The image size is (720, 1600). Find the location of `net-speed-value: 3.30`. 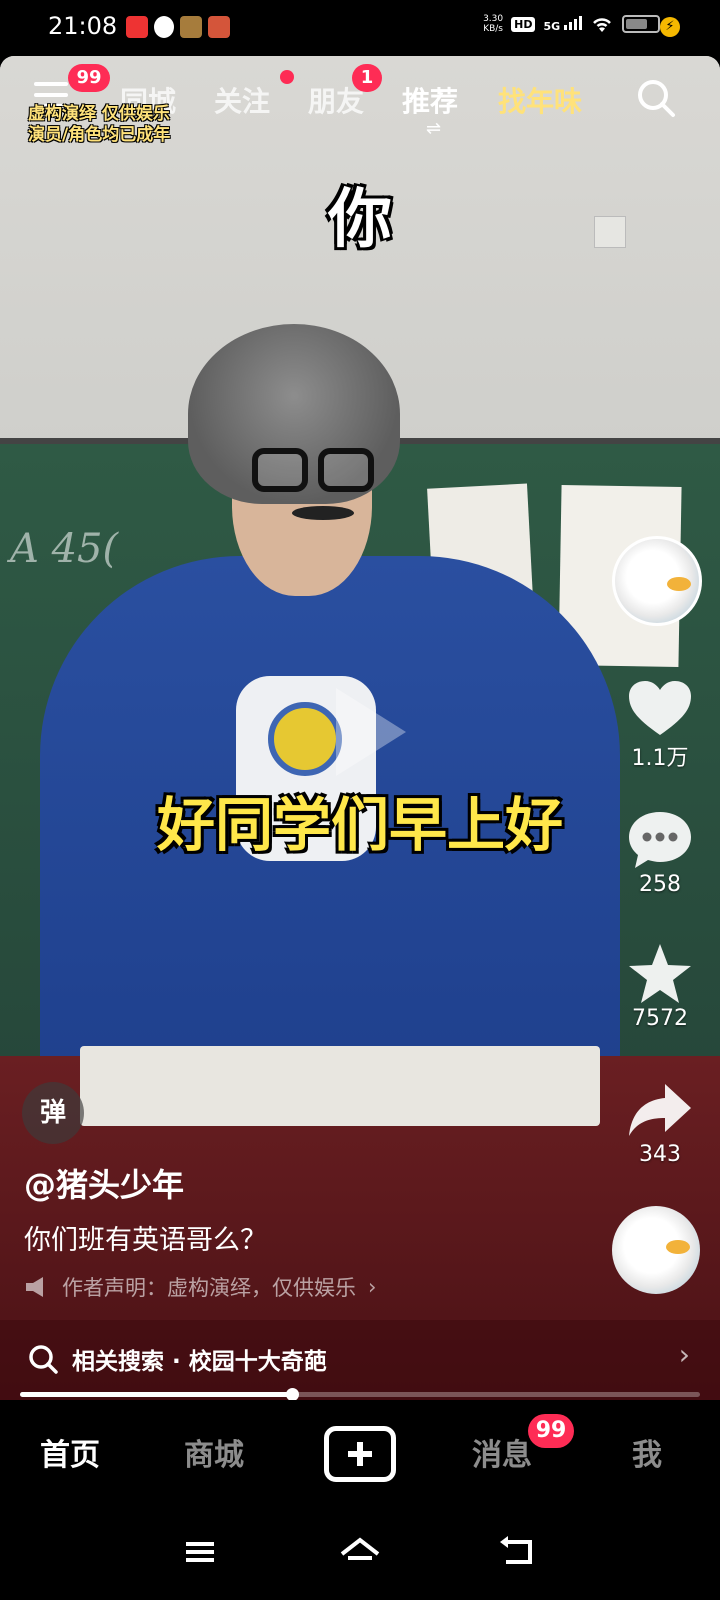

net-speed-value: 3.30 is located at coordinates (493, 19).